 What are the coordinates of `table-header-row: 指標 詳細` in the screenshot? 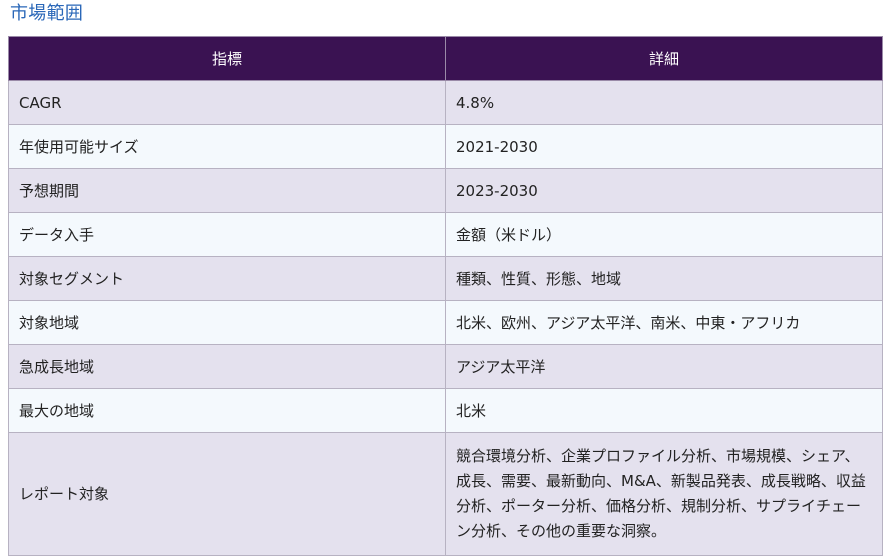 It's located at (445, 58).